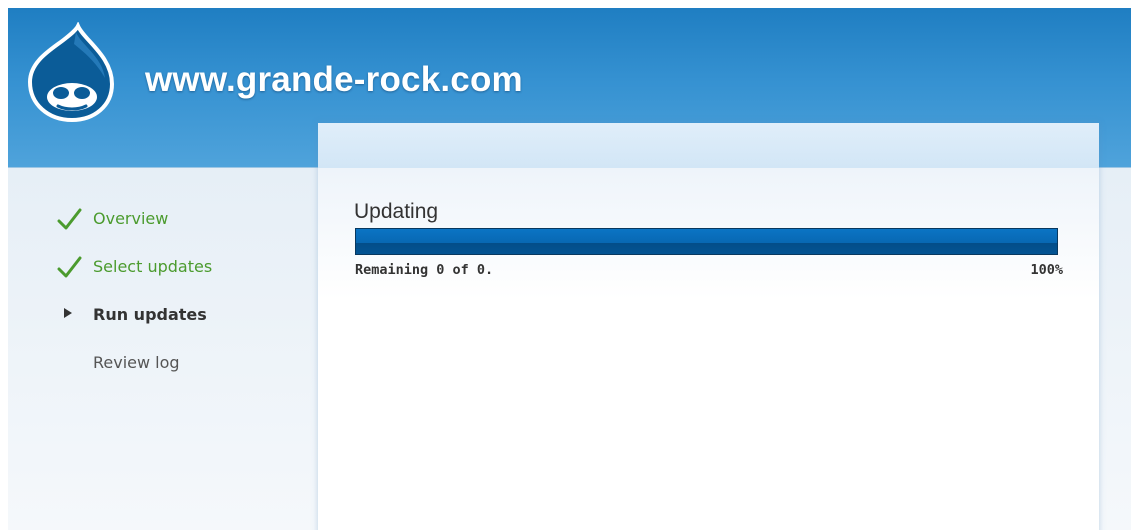 The height and width of the screenshot is (530, 1131). Describe the element at coordinates (158, 279) in the screenshot. I see `task-item-select-updates: Select updates` at that location.